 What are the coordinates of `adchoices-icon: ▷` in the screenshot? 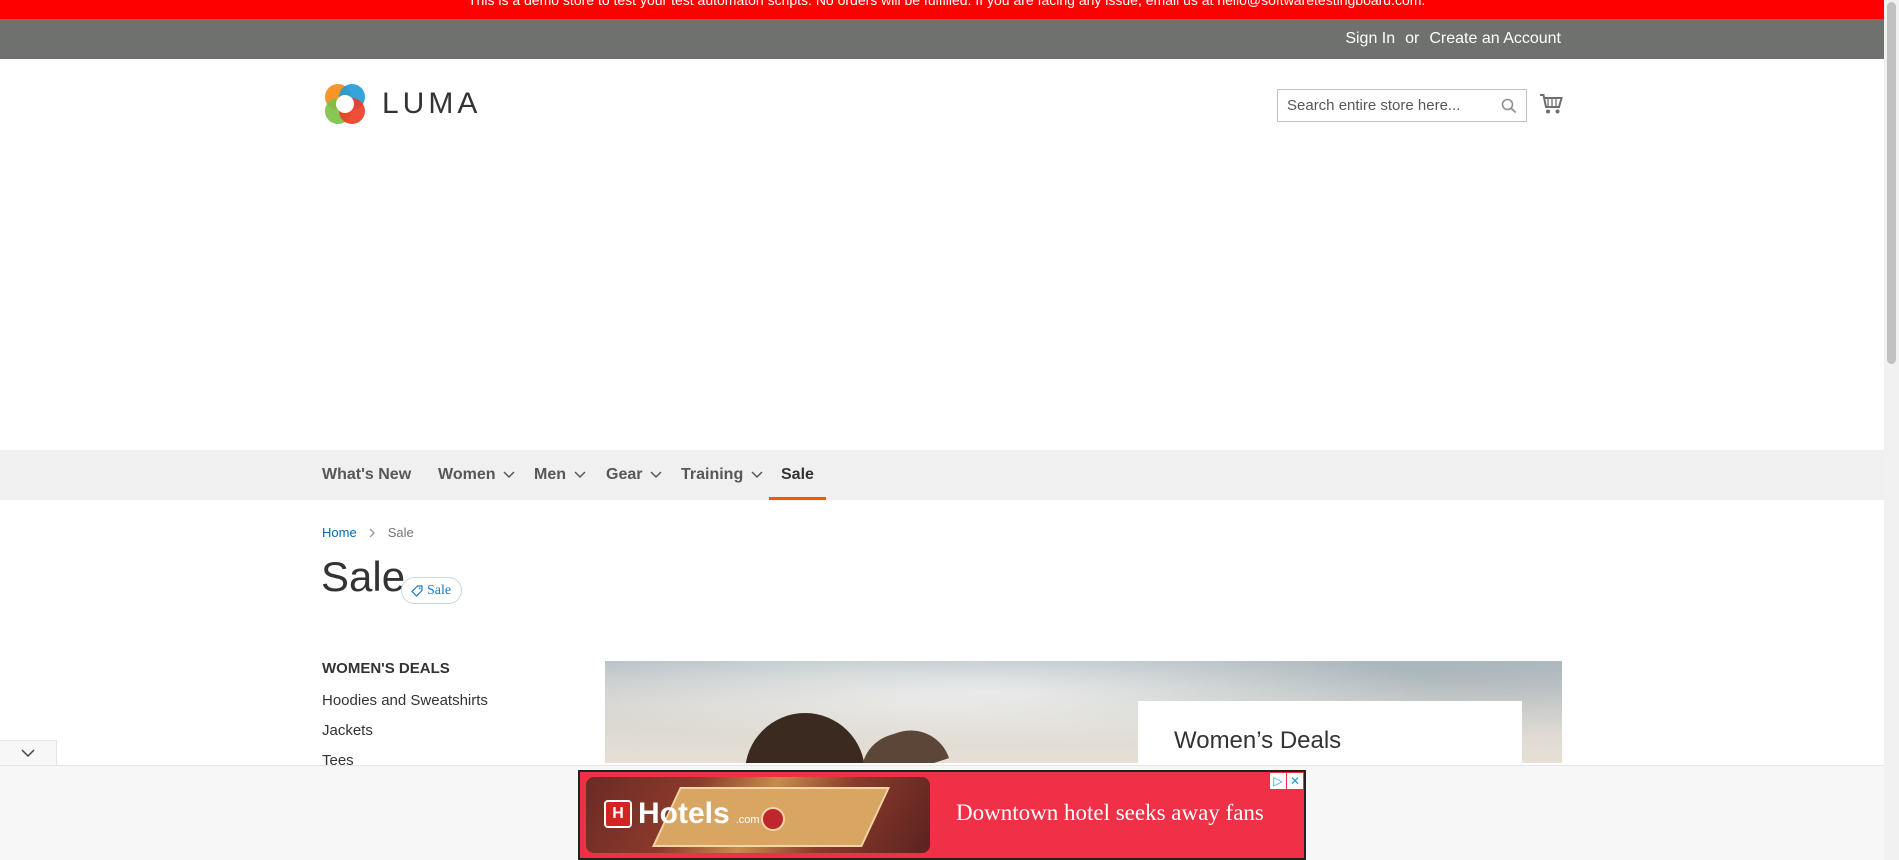 It's located at (1278, 781).